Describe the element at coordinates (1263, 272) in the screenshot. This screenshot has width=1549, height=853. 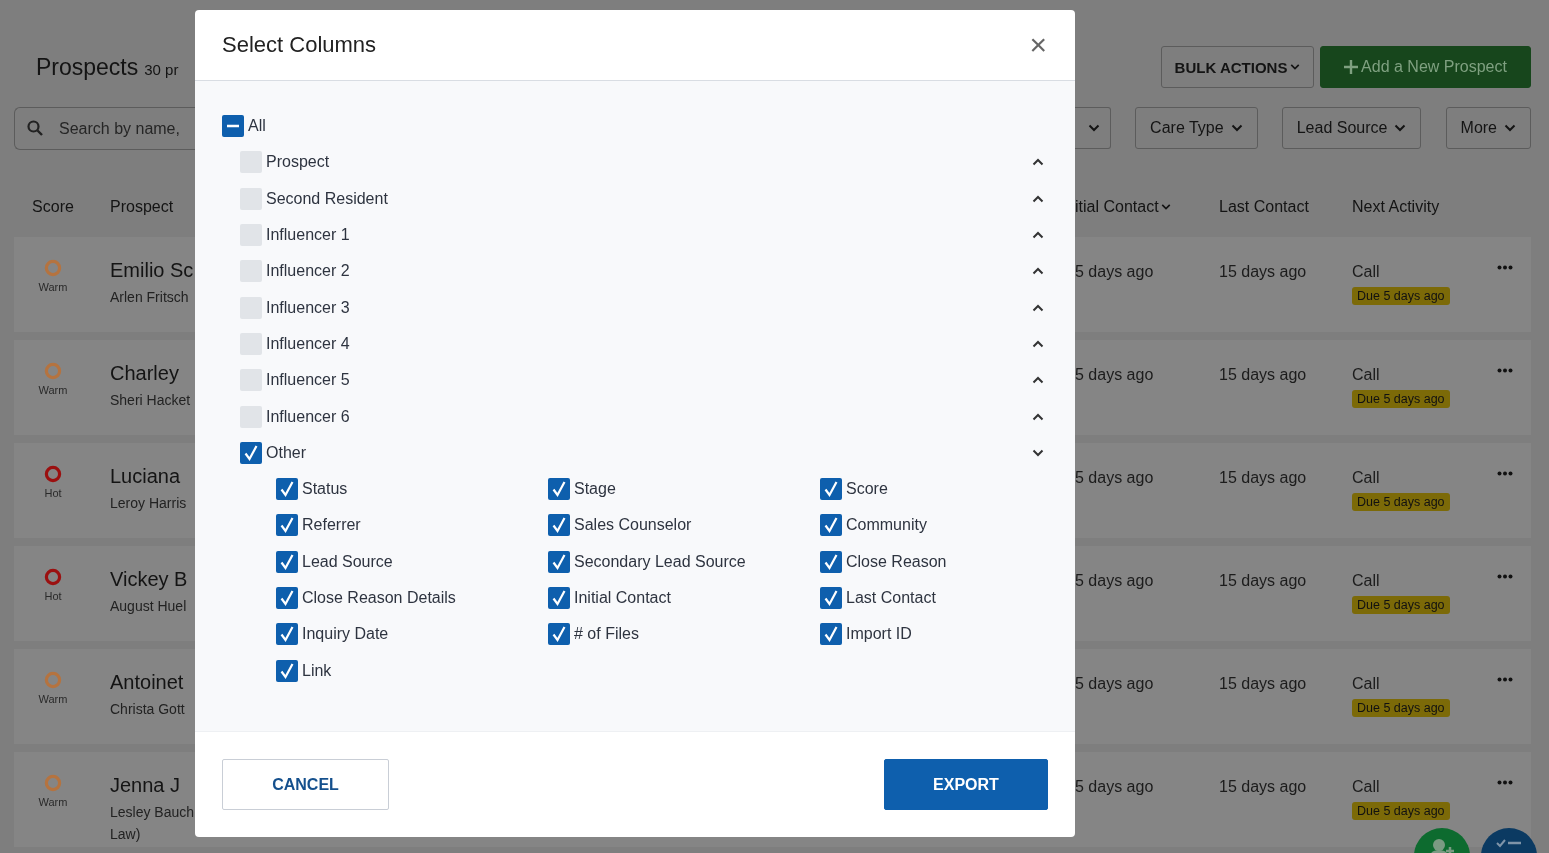
I see `table-cell-text: 15 days ago` at that location.